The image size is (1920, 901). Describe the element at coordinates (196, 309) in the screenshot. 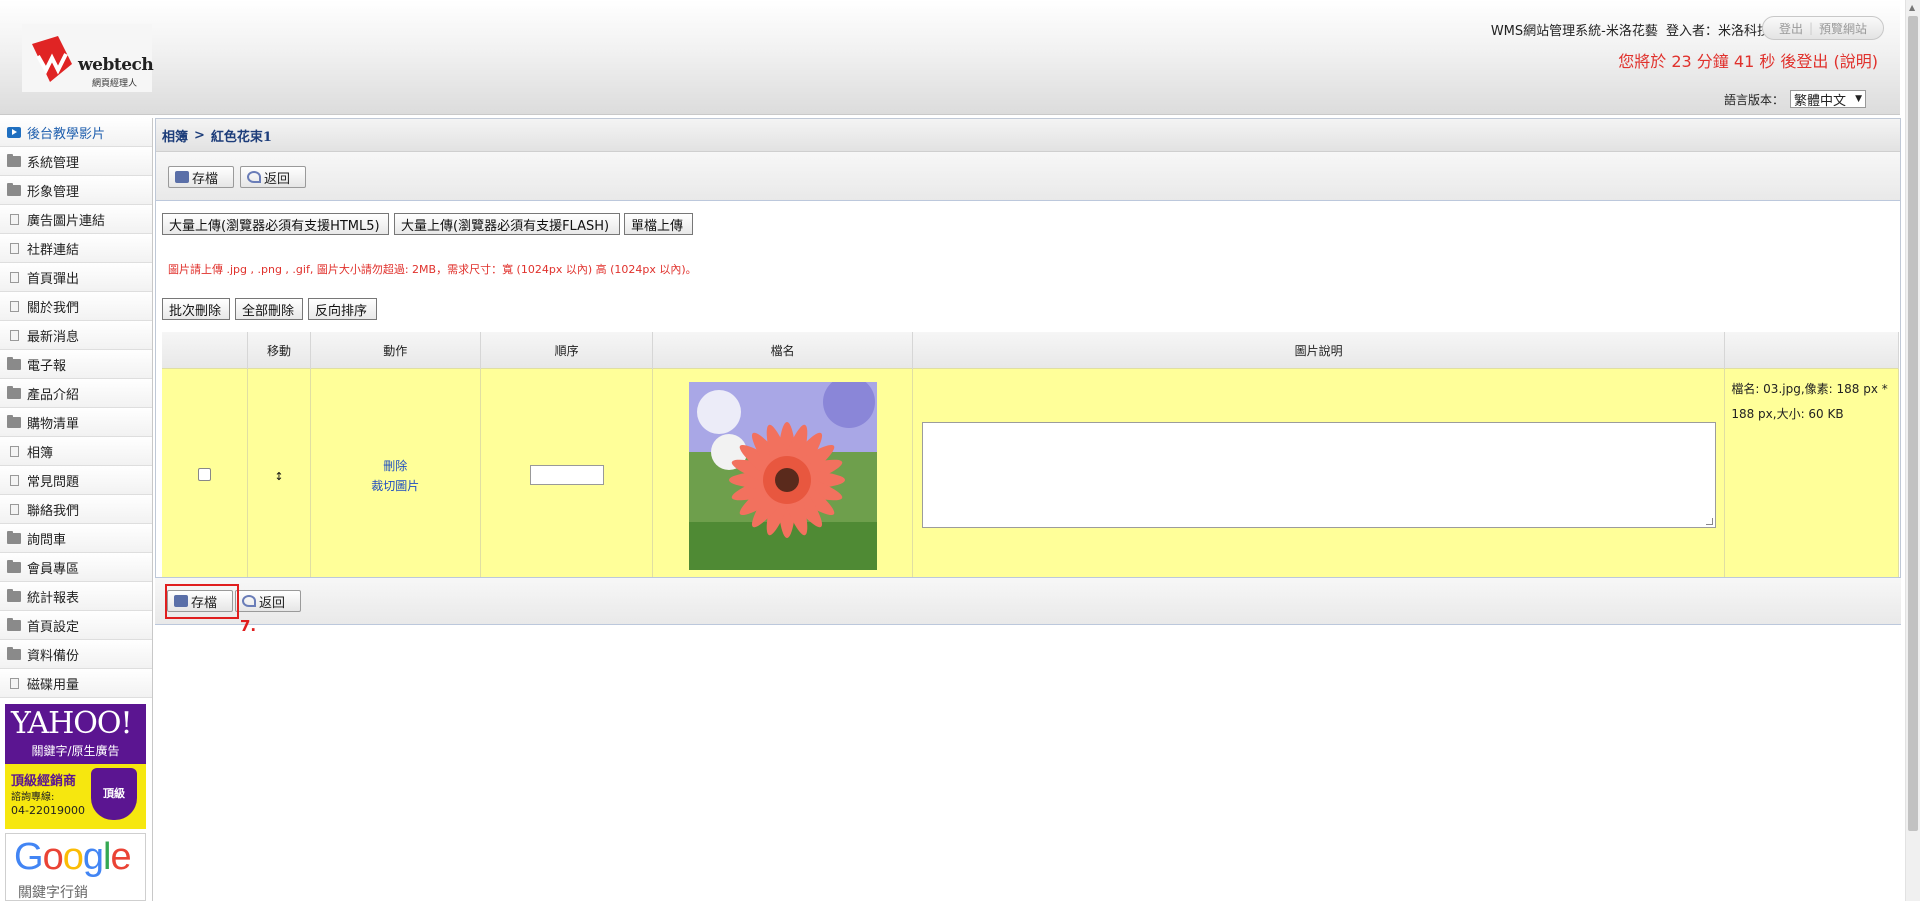

I see `batch-delete-button: 批次刪除` at that location.